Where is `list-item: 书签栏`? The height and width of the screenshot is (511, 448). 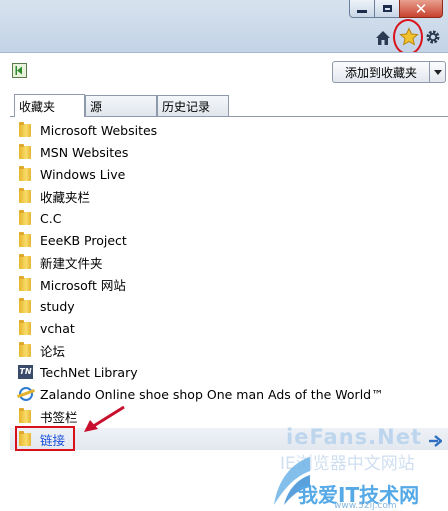 list-item: 书签栏 is located at coordinates (48, 416).